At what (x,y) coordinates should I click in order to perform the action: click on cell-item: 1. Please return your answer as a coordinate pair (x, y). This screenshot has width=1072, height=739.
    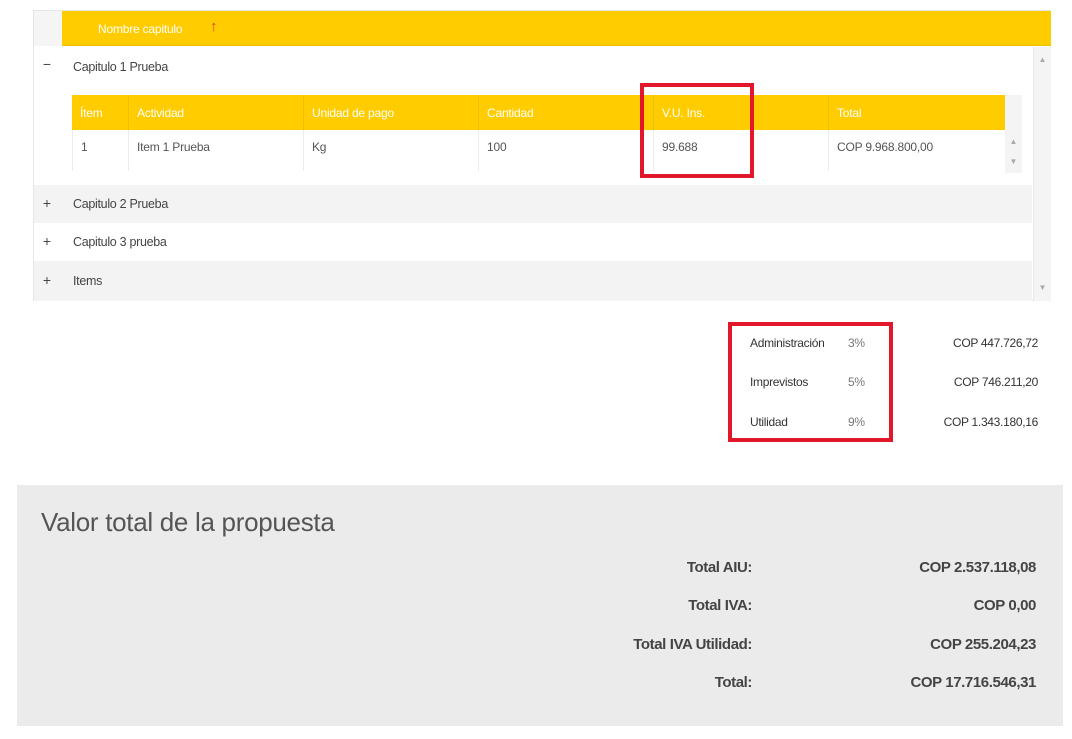
    Looking at the image, I should click on (100, 150).